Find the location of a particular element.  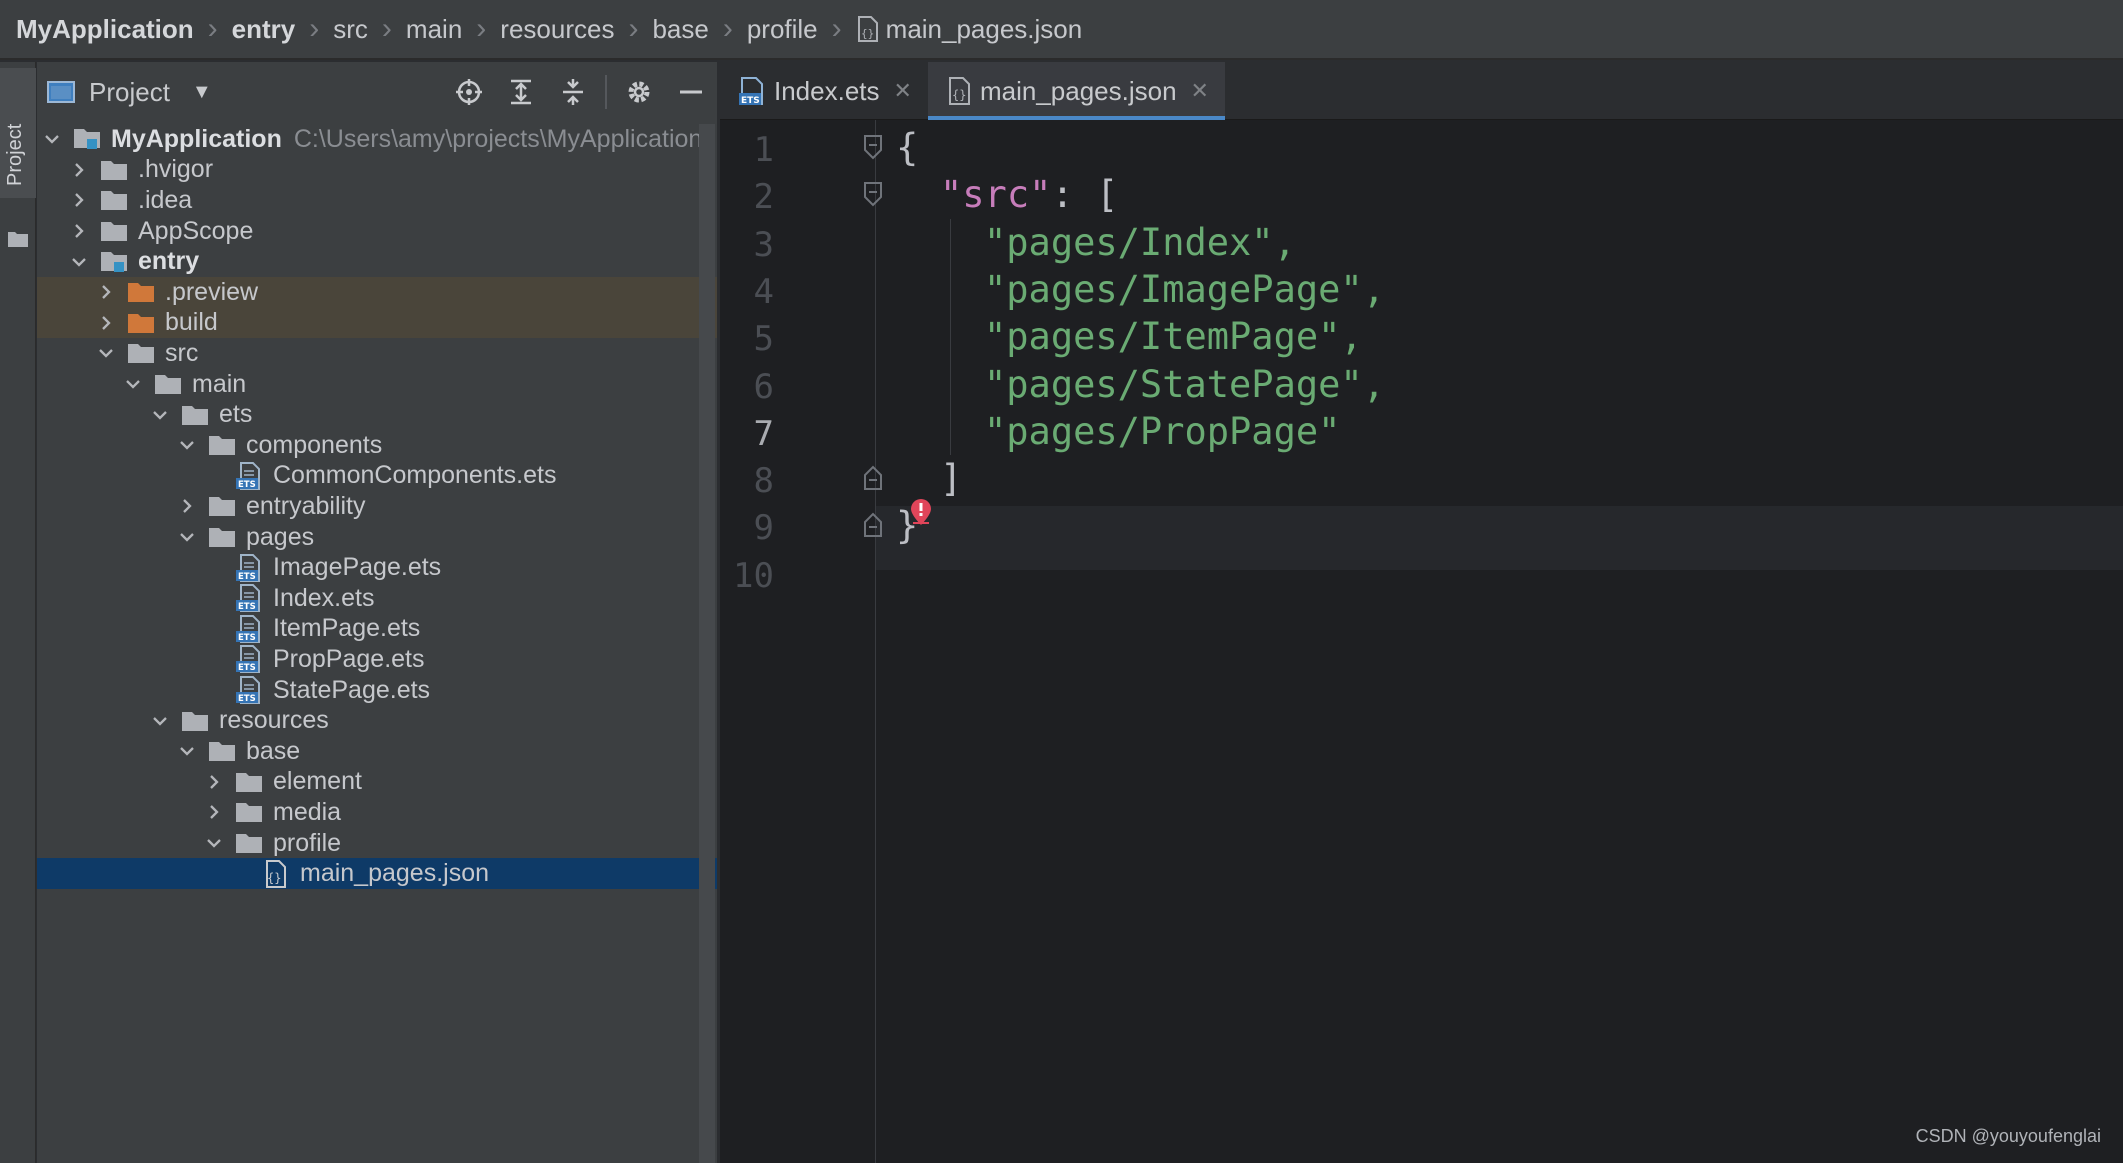

tree-item: ETS PropPage.ets is located at coordinates (377, 659).